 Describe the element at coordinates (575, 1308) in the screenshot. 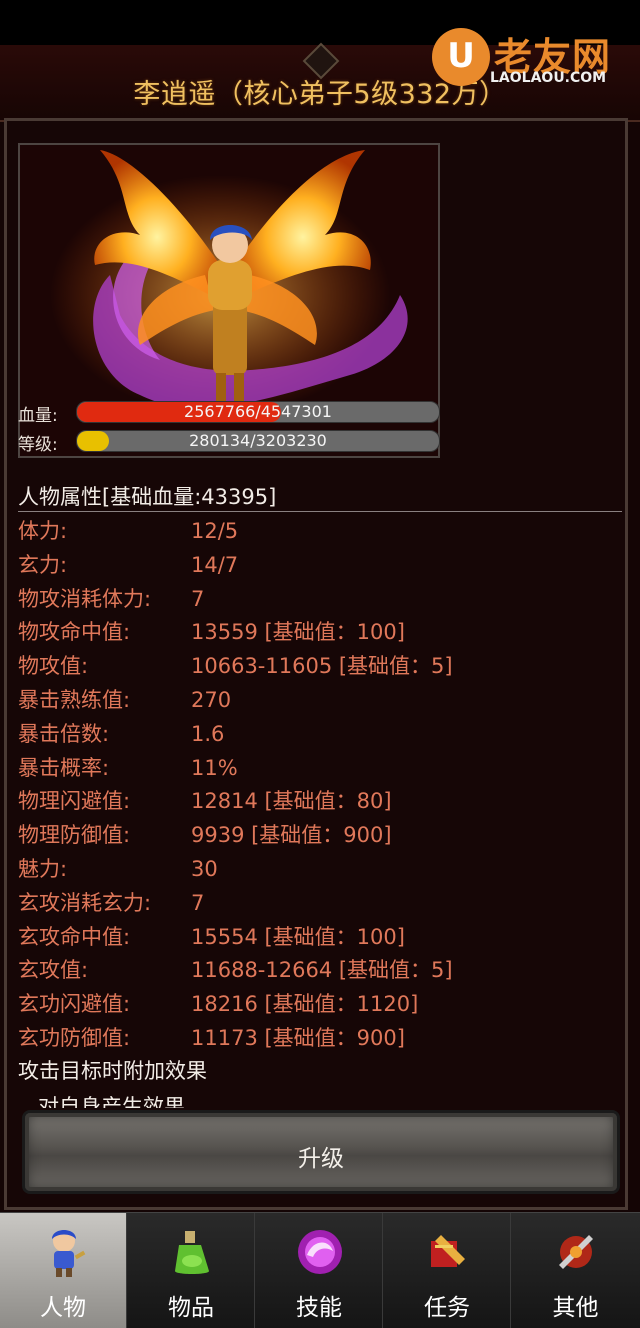

I see `tab-other-label: 其他` at that location.